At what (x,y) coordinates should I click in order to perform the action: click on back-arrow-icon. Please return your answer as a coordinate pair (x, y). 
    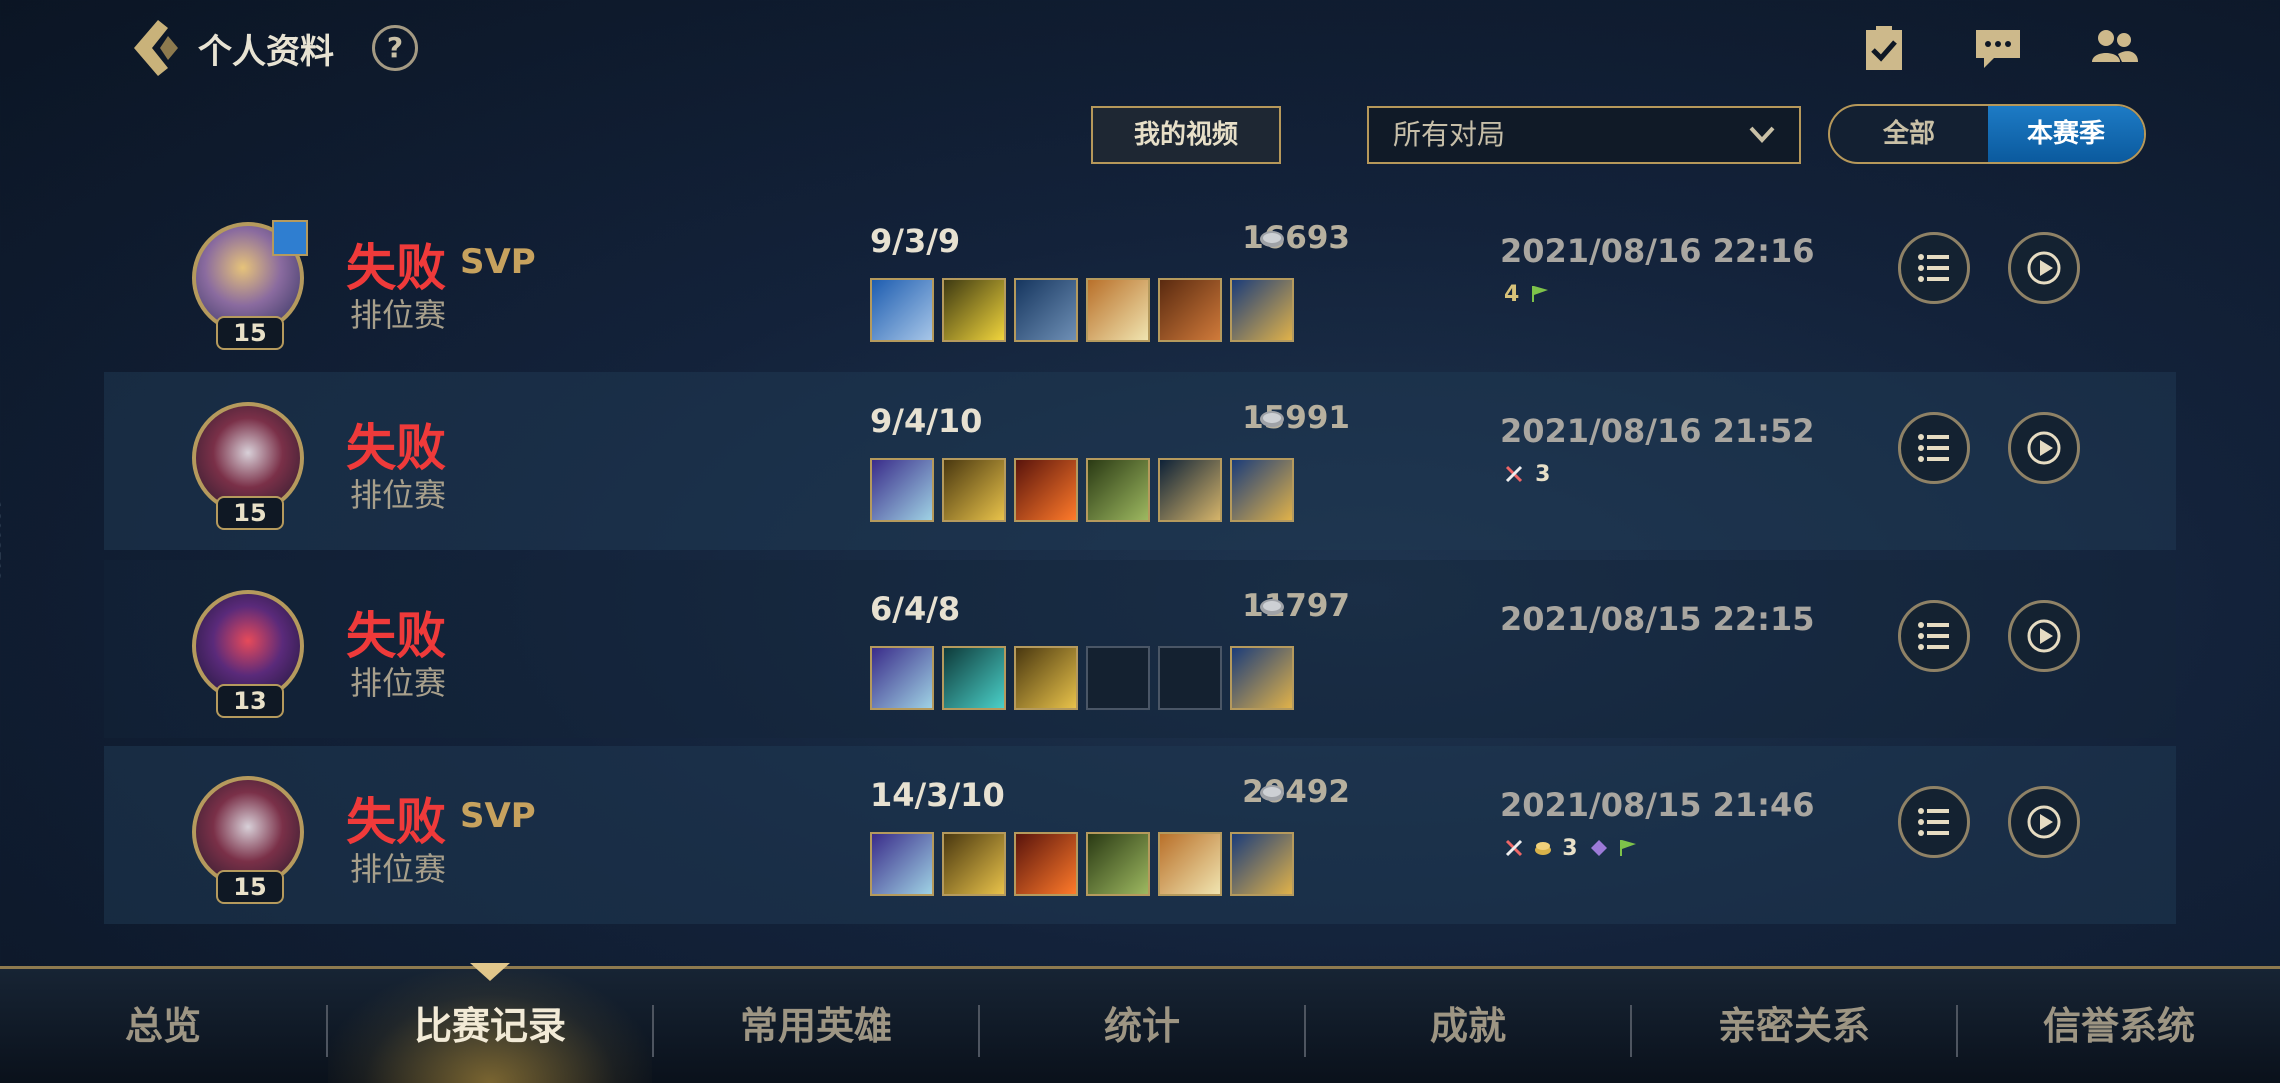
    Looking at the image, I should click on (156, 48).